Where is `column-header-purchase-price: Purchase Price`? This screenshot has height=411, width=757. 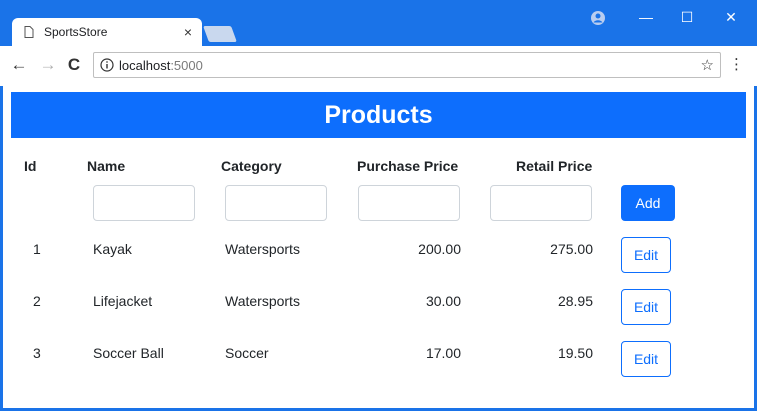
column-header-purchase-price: Purchase Price is located at coordinates (408, 166).